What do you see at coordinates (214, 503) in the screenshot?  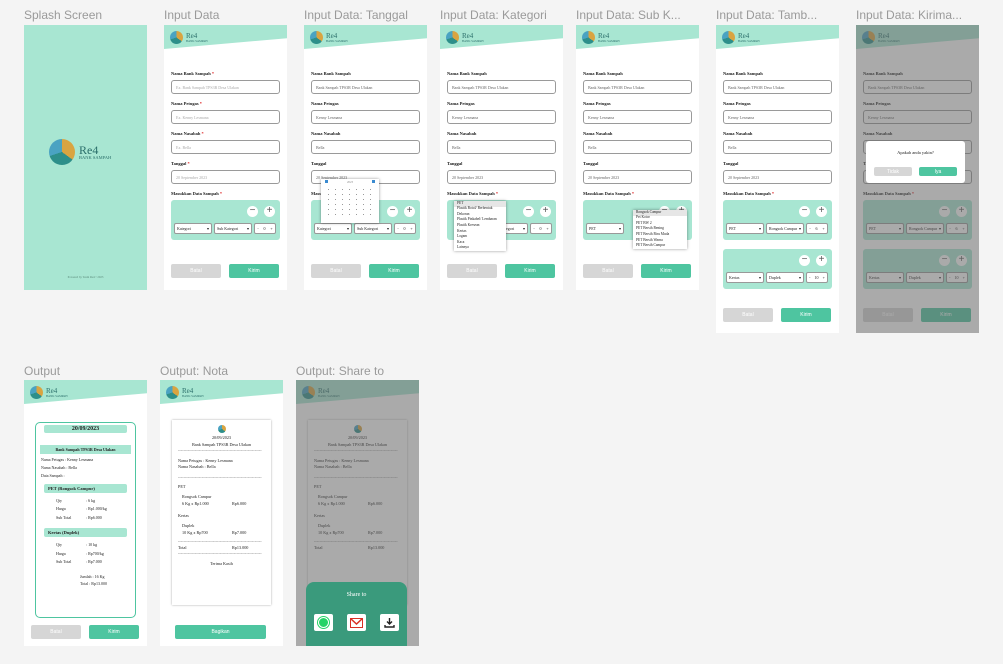 I see `receipt-pet-line: 6 Kg x Rp1.000Rp6.000` at bounding box center [214, 503].